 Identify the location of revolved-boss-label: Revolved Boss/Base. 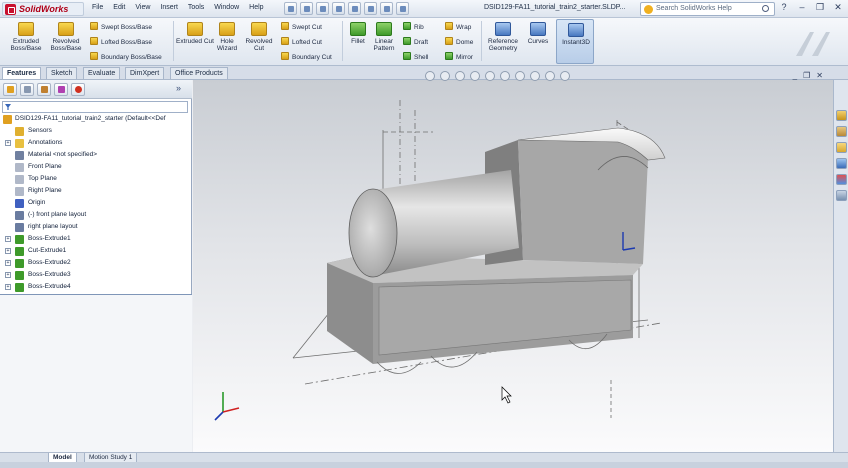
(66, 45).